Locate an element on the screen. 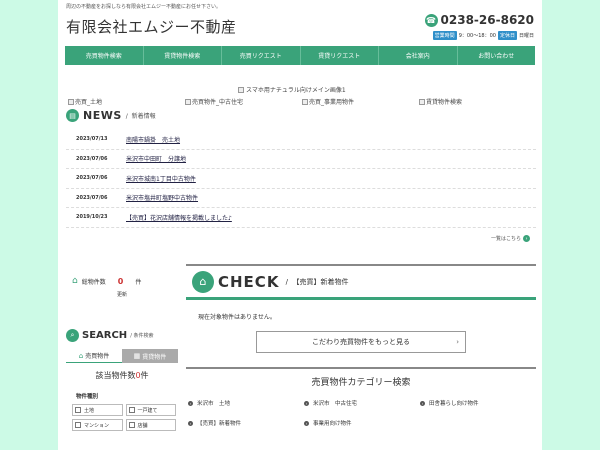  type-checkbox-store: 店舗 is located at coordinates (150, 425).